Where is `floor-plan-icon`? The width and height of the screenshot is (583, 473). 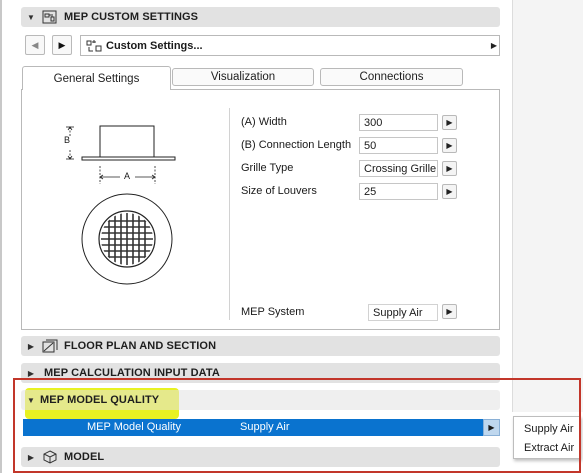 floor-plan-icon is located at coordinates (50, 346).